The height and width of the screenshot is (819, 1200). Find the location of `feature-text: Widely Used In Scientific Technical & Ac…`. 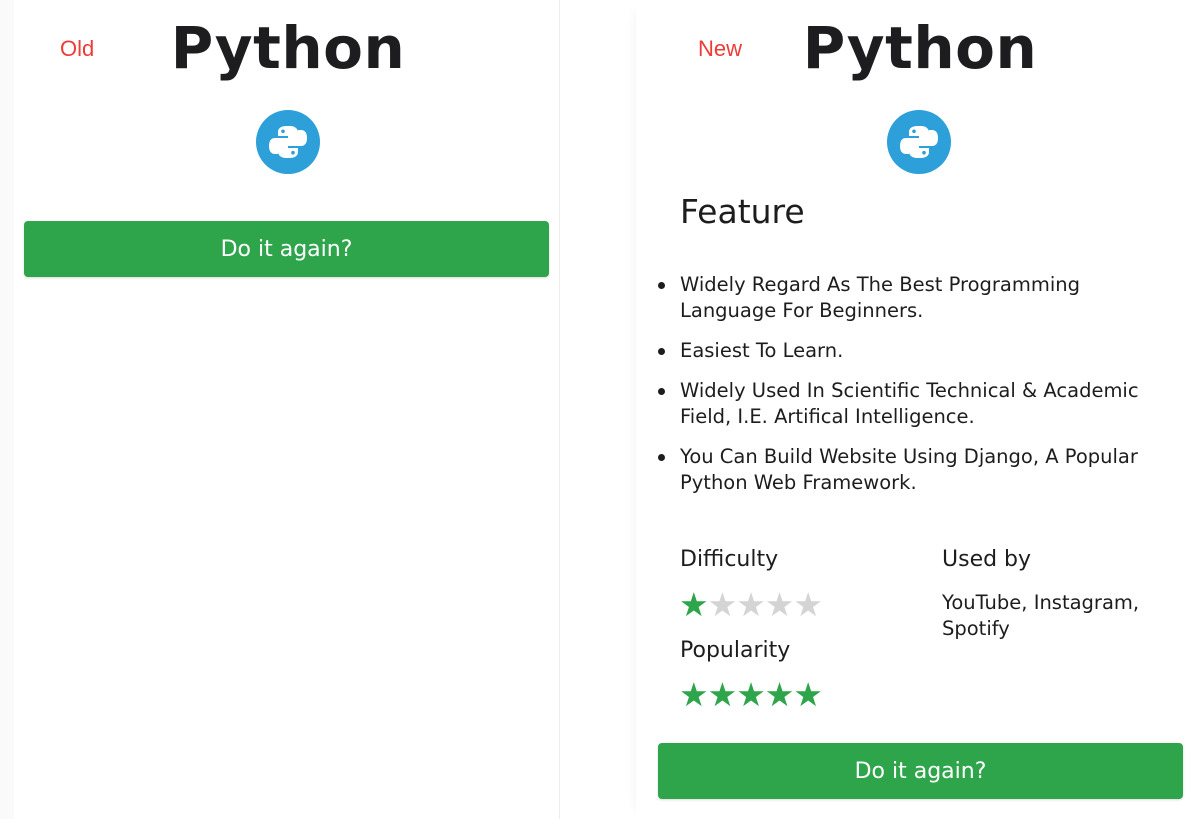

feature-text: Widely Used In Scientific Technical & Ac… is located at coordinates (909, 403).